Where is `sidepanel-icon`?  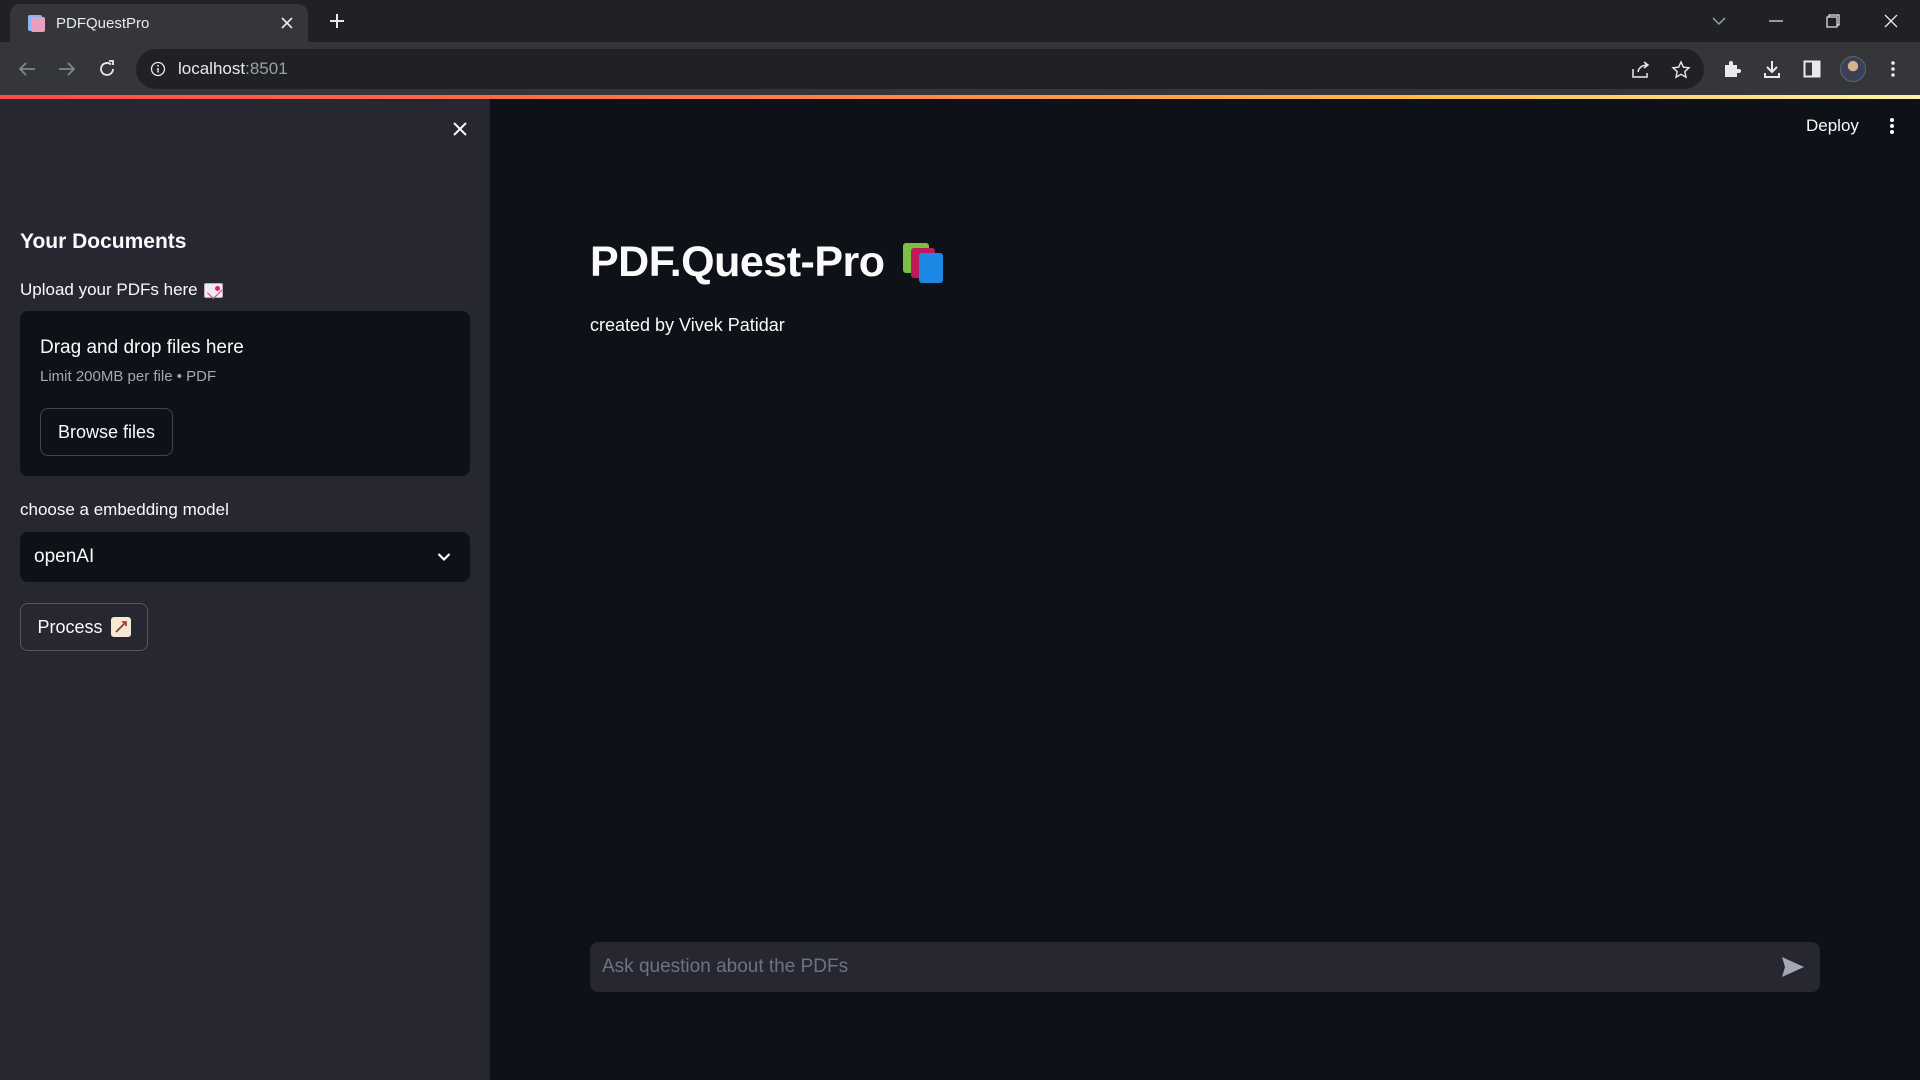 sidepanel-icon is located at coordinates (1812, 69).